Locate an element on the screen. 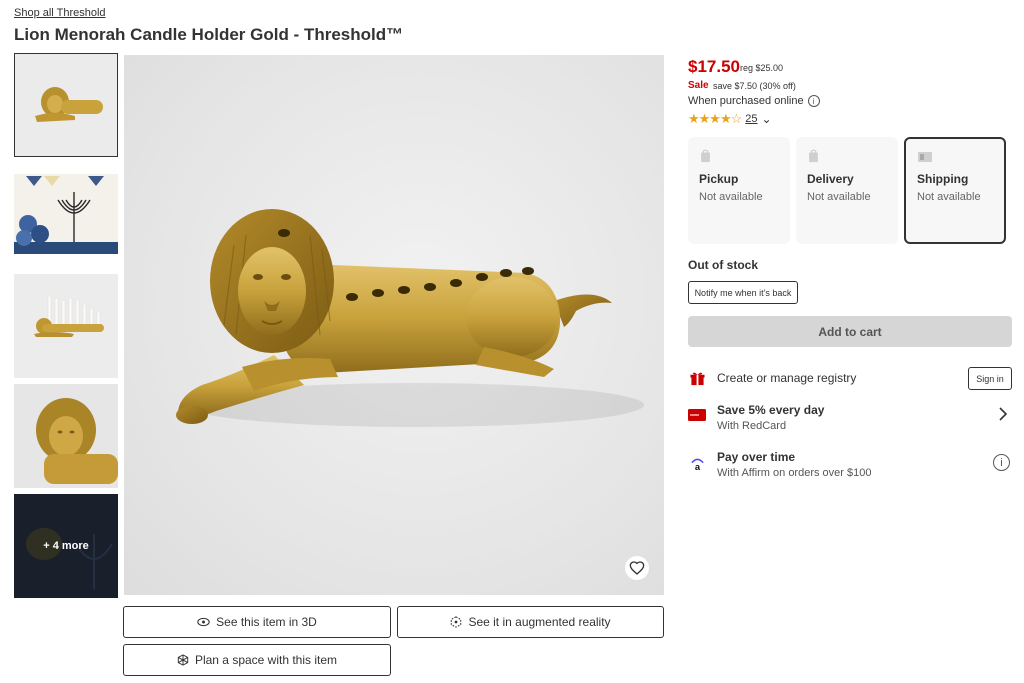 This screenshot has width=1024, height=683. affirm-icon: a is located at coordinates (697, 464).